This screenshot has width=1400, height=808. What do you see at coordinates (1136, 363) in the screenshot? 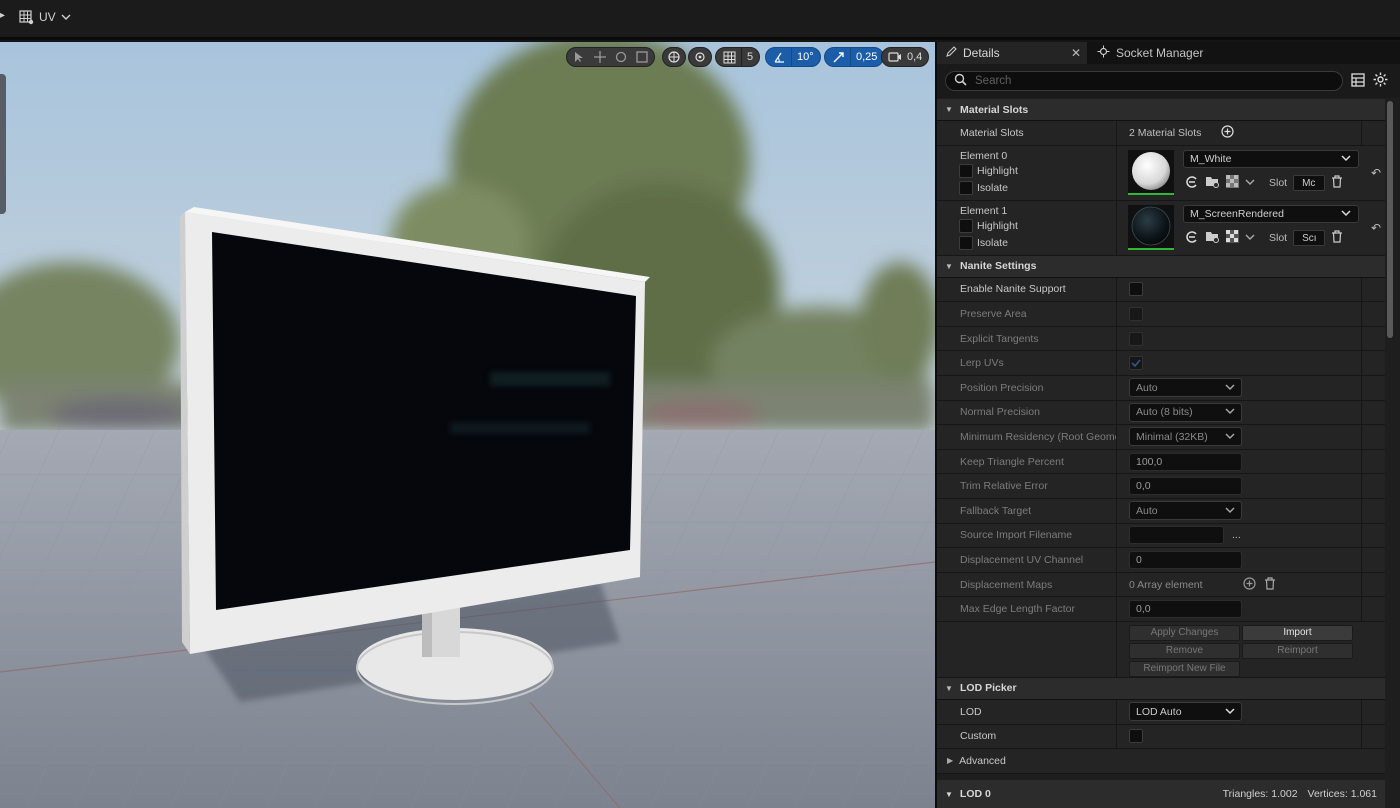
I see `lerp-uvs-checkbox` at bounding box center [1136, 363].